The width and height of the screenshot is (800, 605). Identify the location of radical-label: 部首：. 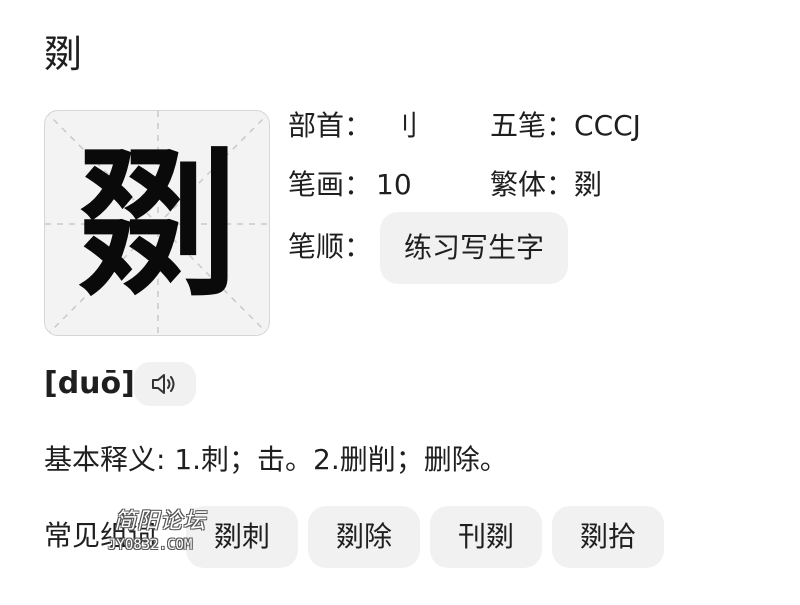
(330, 125).